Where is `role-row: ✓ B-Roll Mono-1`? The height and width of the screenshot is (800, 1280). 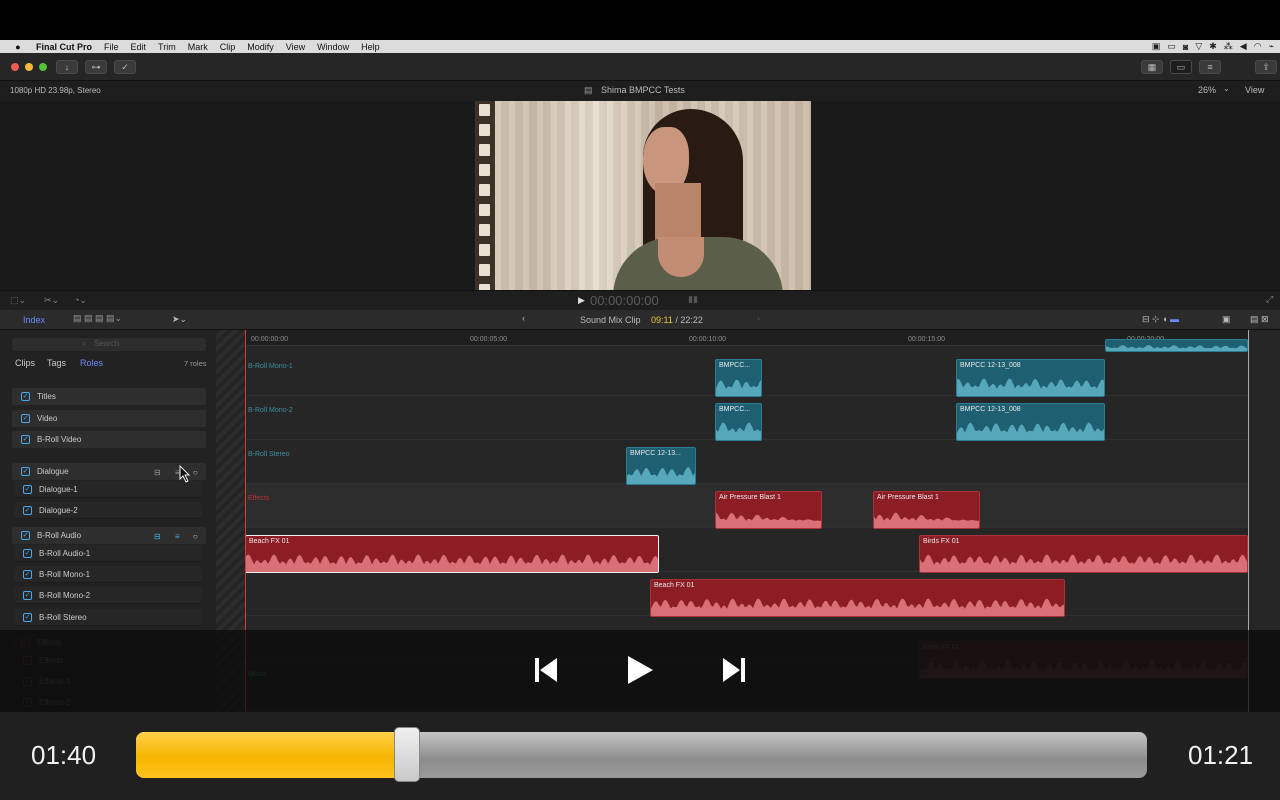
role-row: ✓ B-Roll Mono-1 is located at coordinates (108, 574).